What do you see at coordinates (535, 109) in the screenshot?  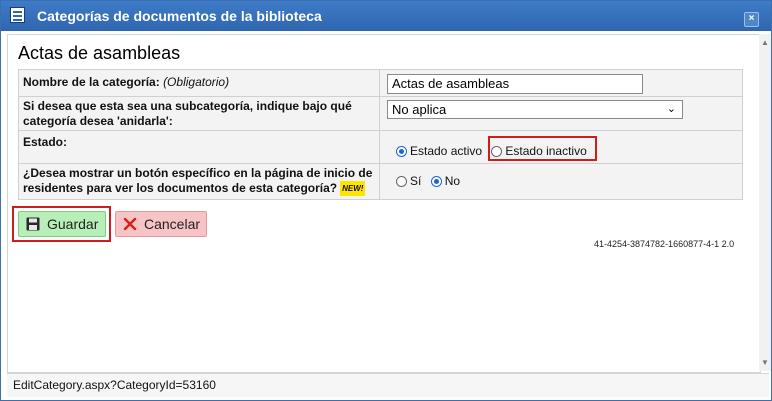 I see `parent-category-select: No aplica ⌄` at bounding box center [535, 109].